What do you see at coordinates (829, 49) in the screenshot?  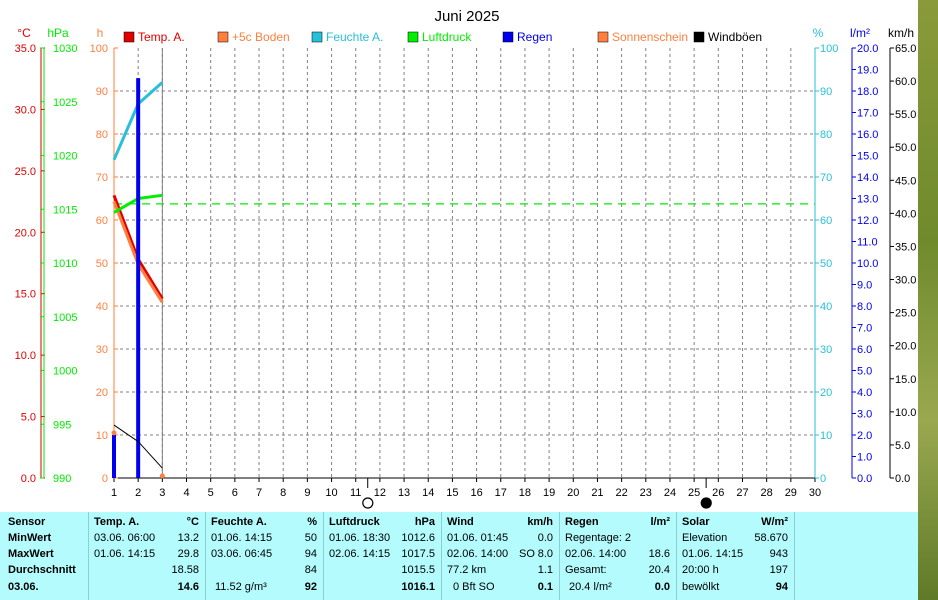 I see `humidity-tick-label: 100` at bounding box center [829, 49].